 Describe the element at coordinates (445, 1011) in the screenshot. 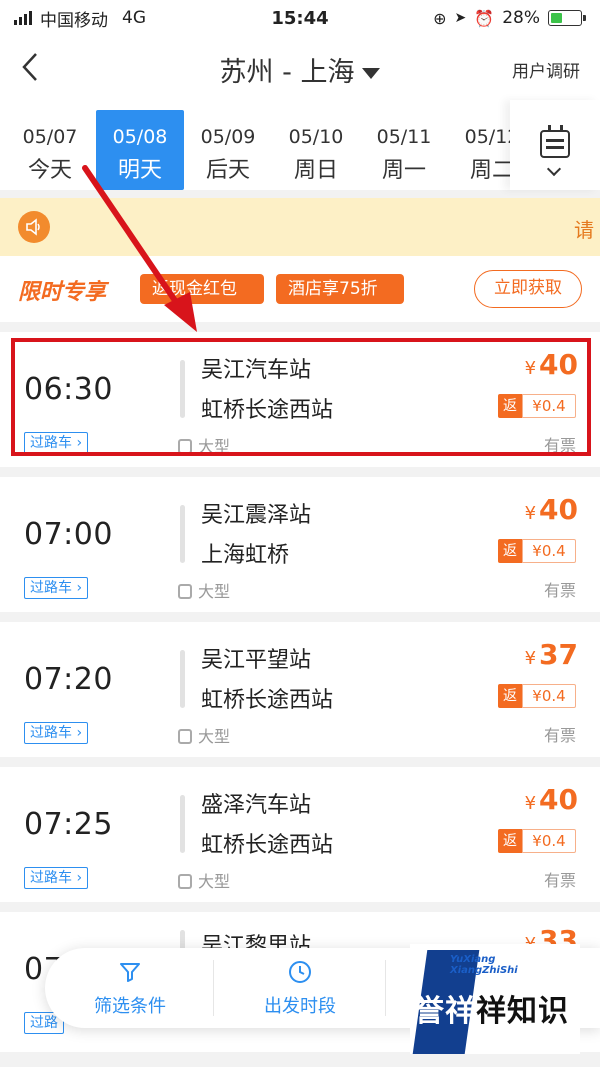

I see `watermark-text-1: 誉祥` at that location.